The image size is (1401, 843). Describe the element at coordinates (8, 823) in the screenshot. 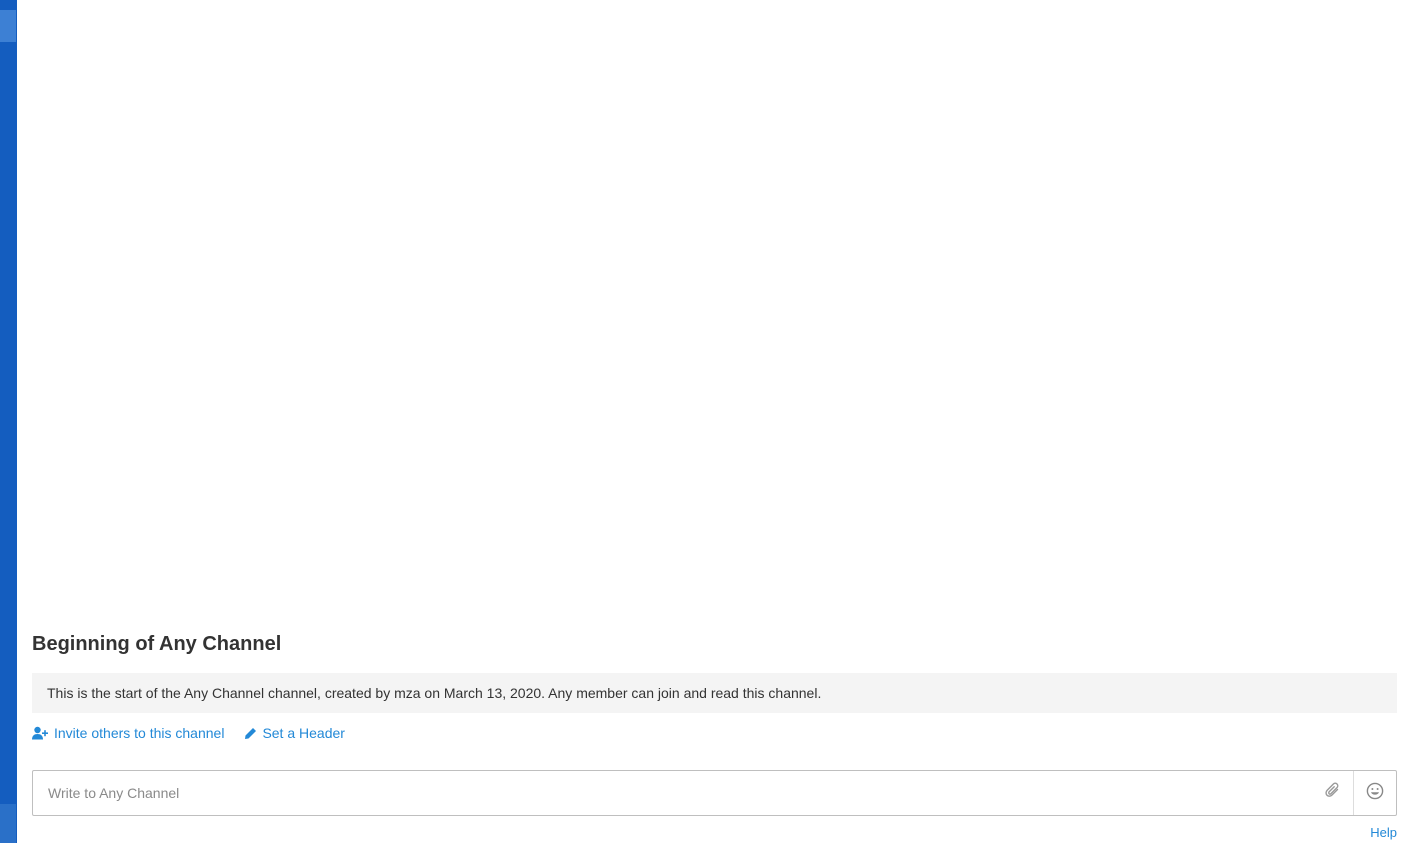

I see `sidebar-footer-item` at that location.